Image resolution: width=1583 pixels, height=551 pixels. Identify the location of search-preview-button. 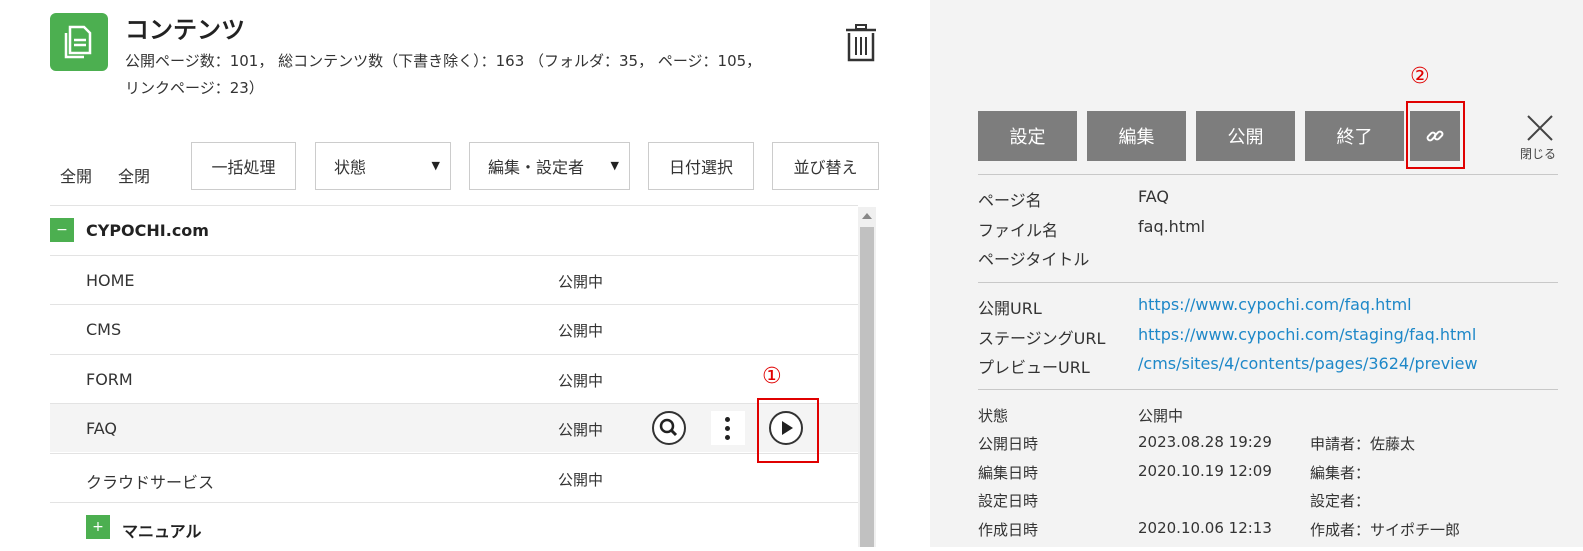
(669, 428).